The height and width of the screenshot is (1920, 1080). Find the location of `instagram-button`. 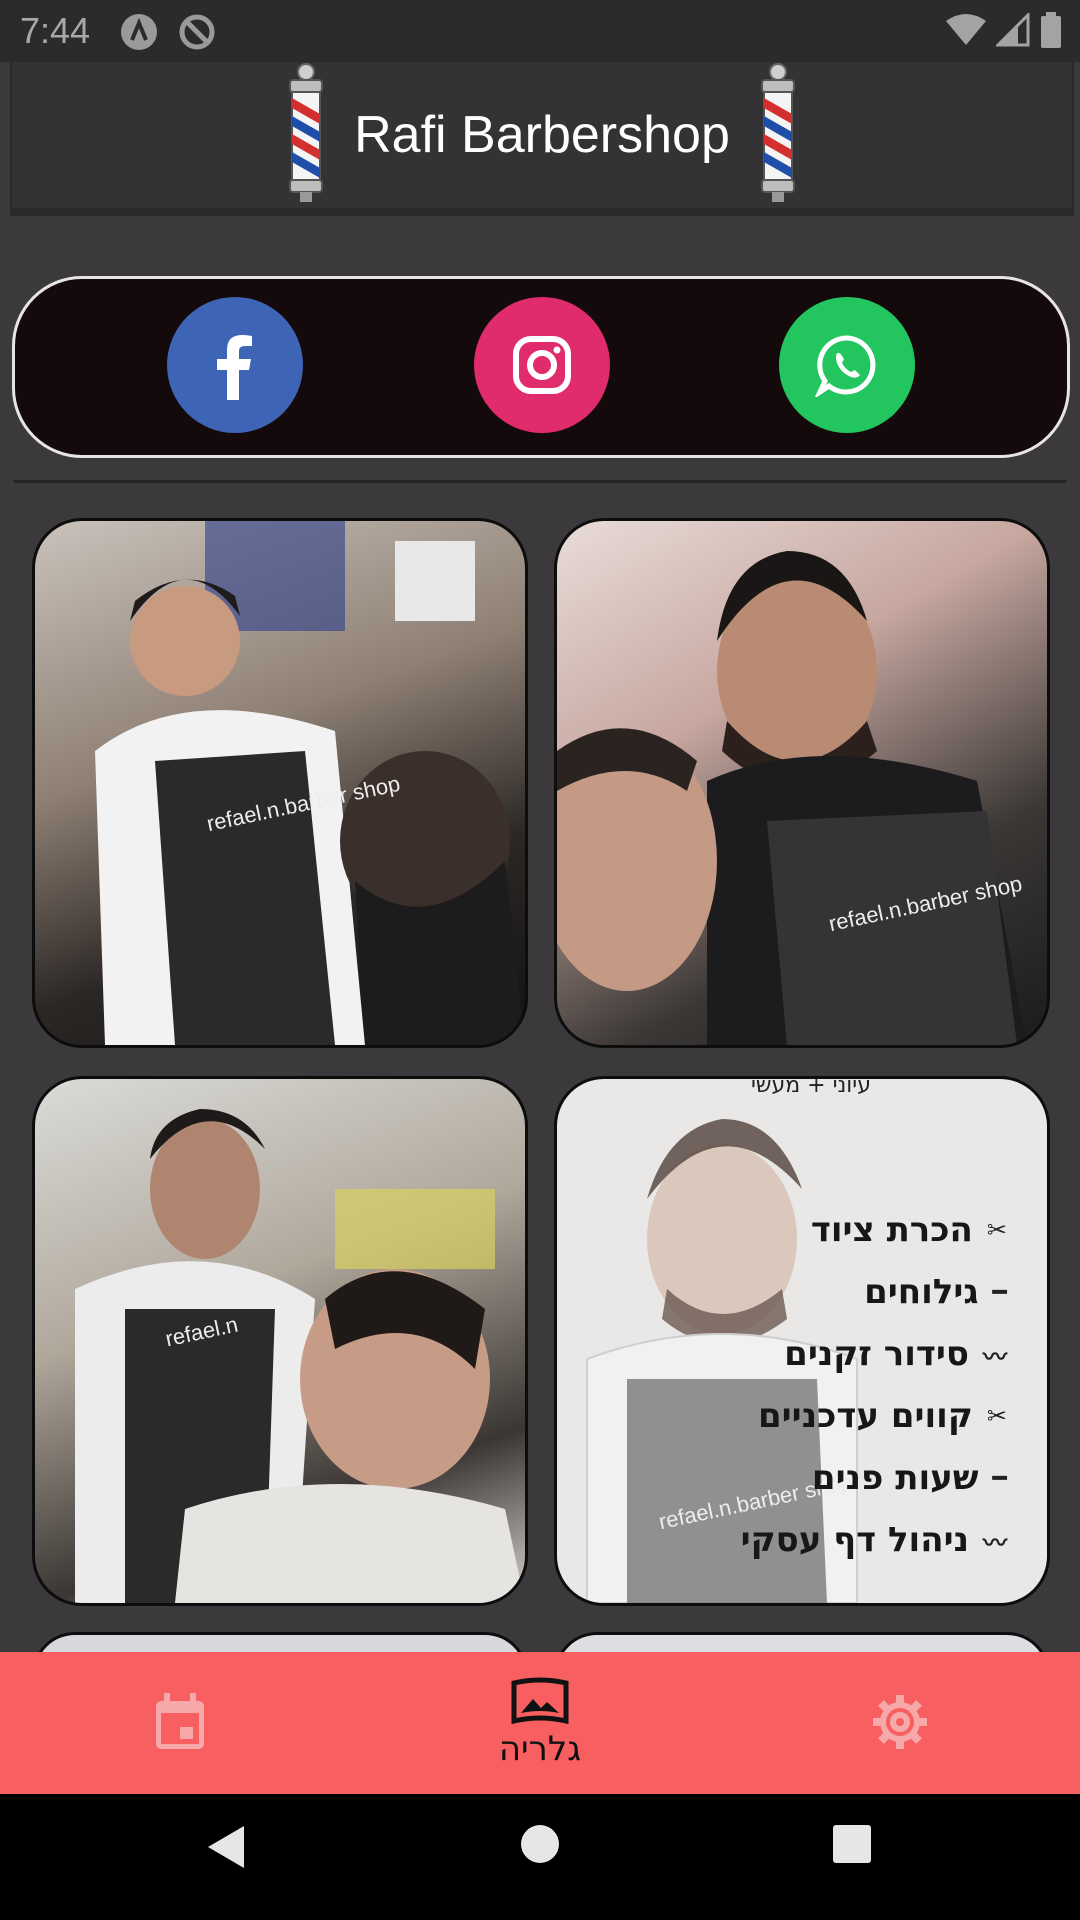

instagram-button is located at coordinates (542, 365).